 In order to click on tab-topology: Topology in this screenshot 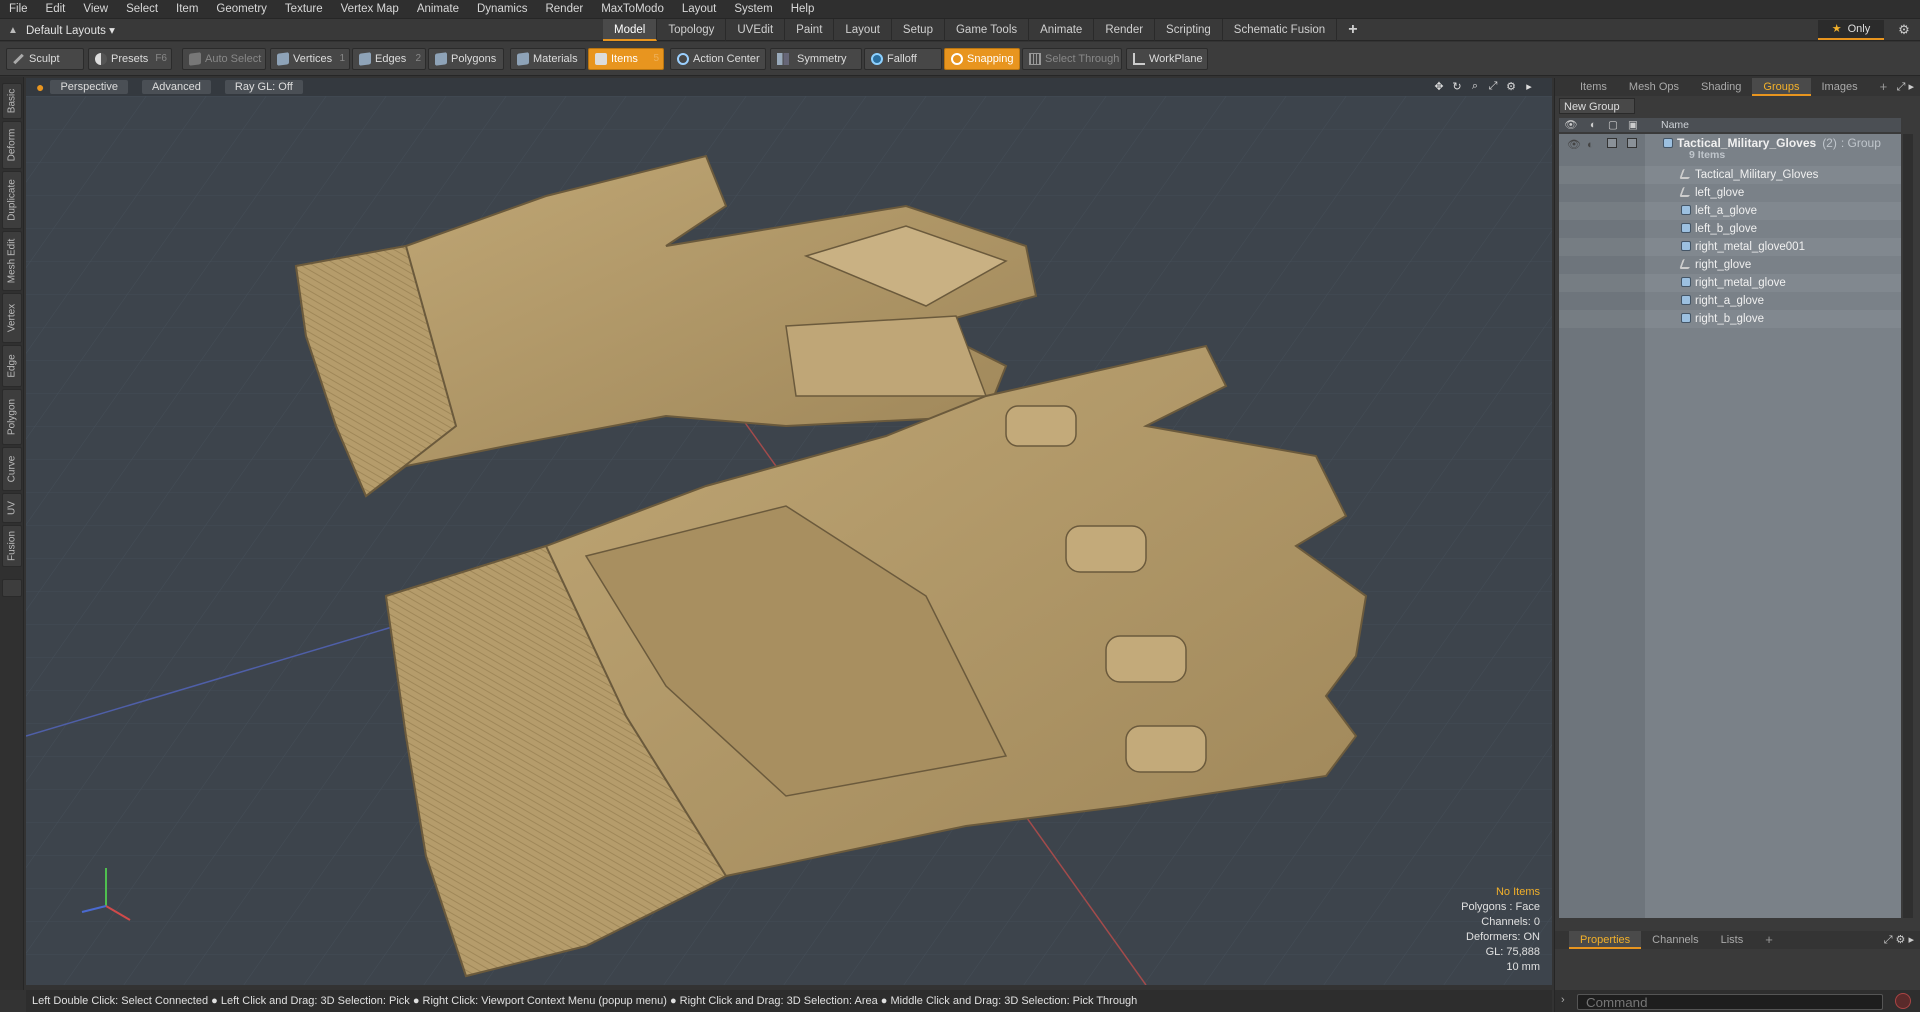, I will do `click(692, 30)`.